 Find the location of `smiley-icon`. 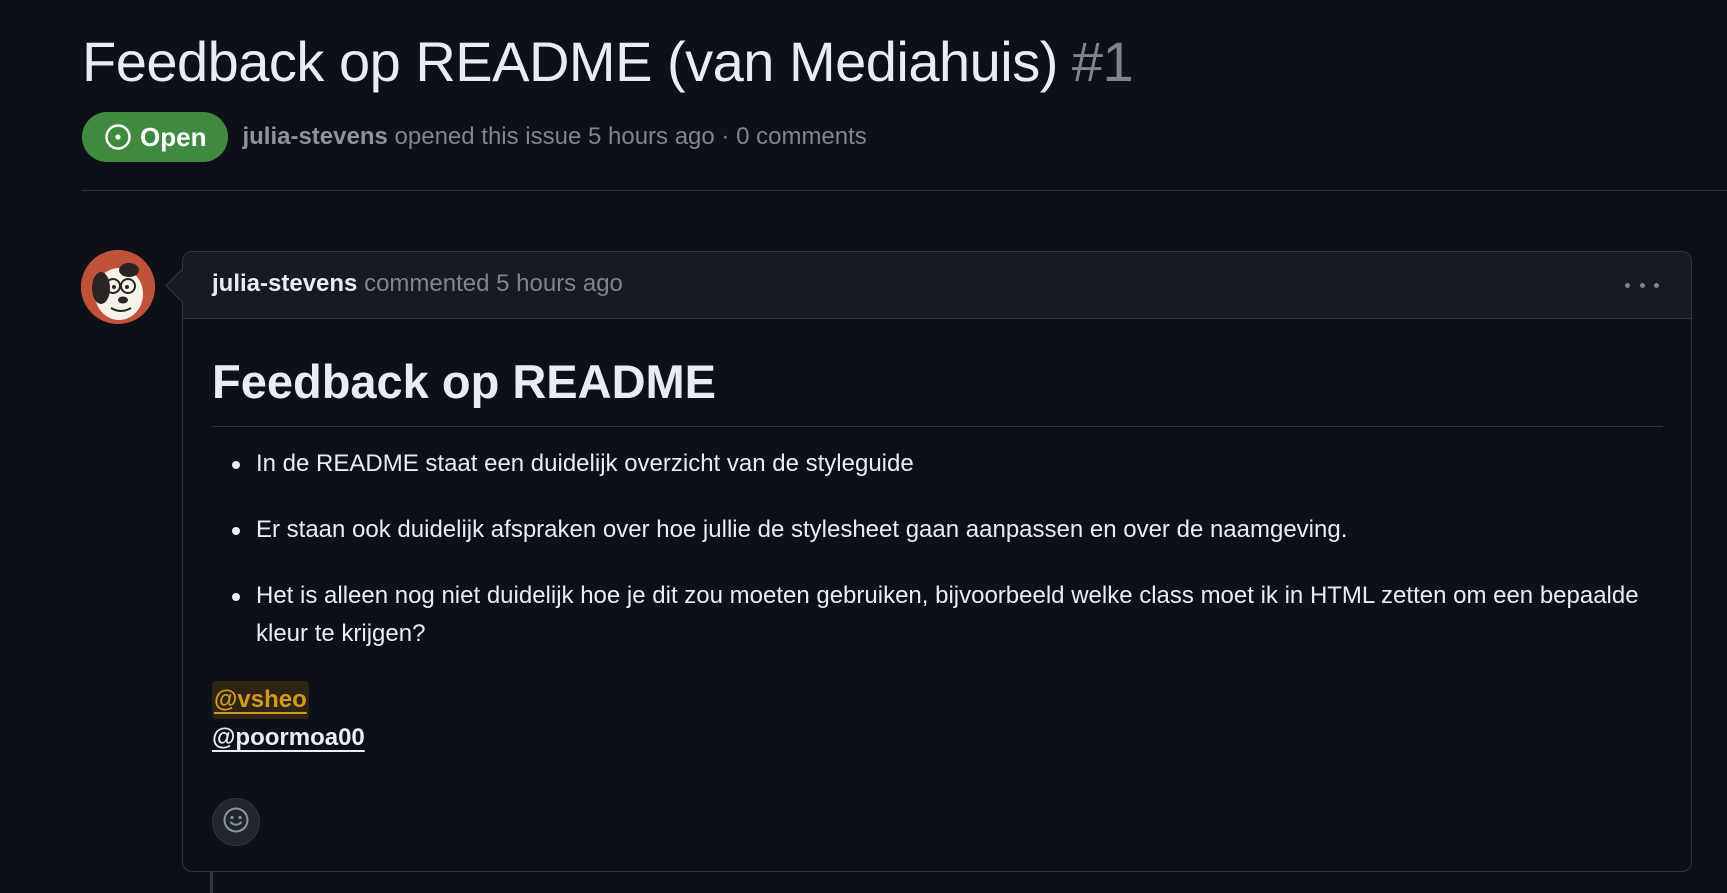

smiley-icon is located at coordinates (236, 822).